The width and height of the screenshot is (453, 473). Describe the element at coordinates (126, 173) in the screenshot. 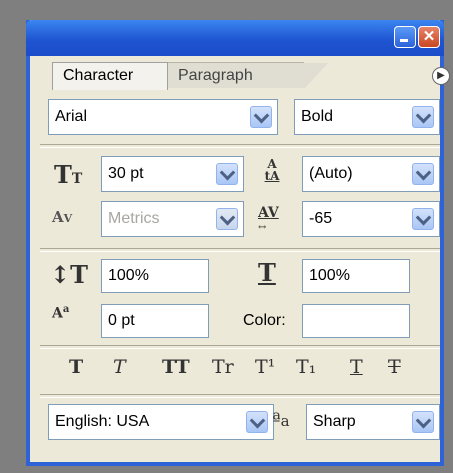

I see `font-size-value: 30 pt` at that location.